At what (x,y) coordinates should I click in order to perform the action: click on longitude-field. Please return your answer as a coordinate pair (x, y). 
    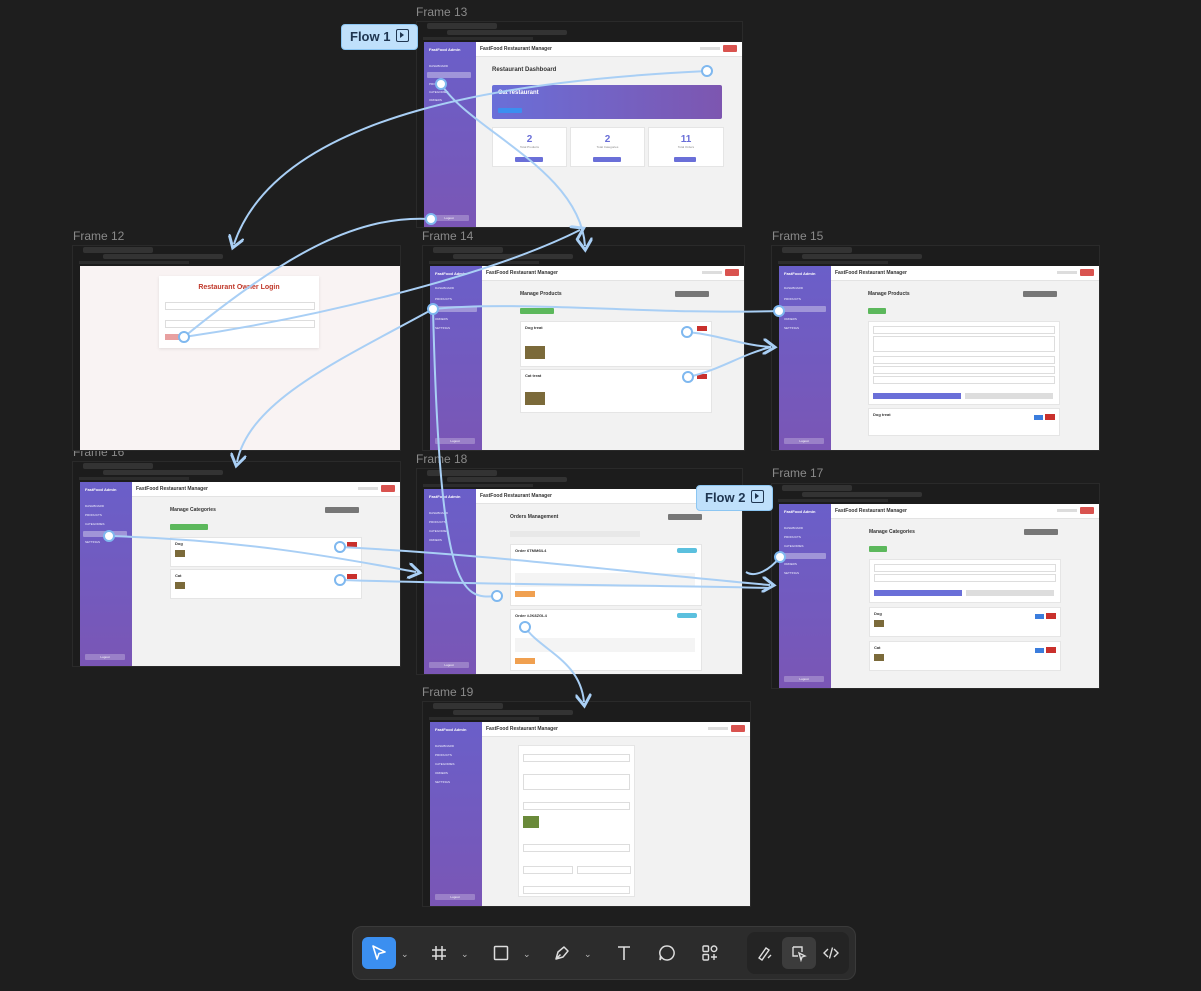
    Looking at the image, I should click on (604, 870).